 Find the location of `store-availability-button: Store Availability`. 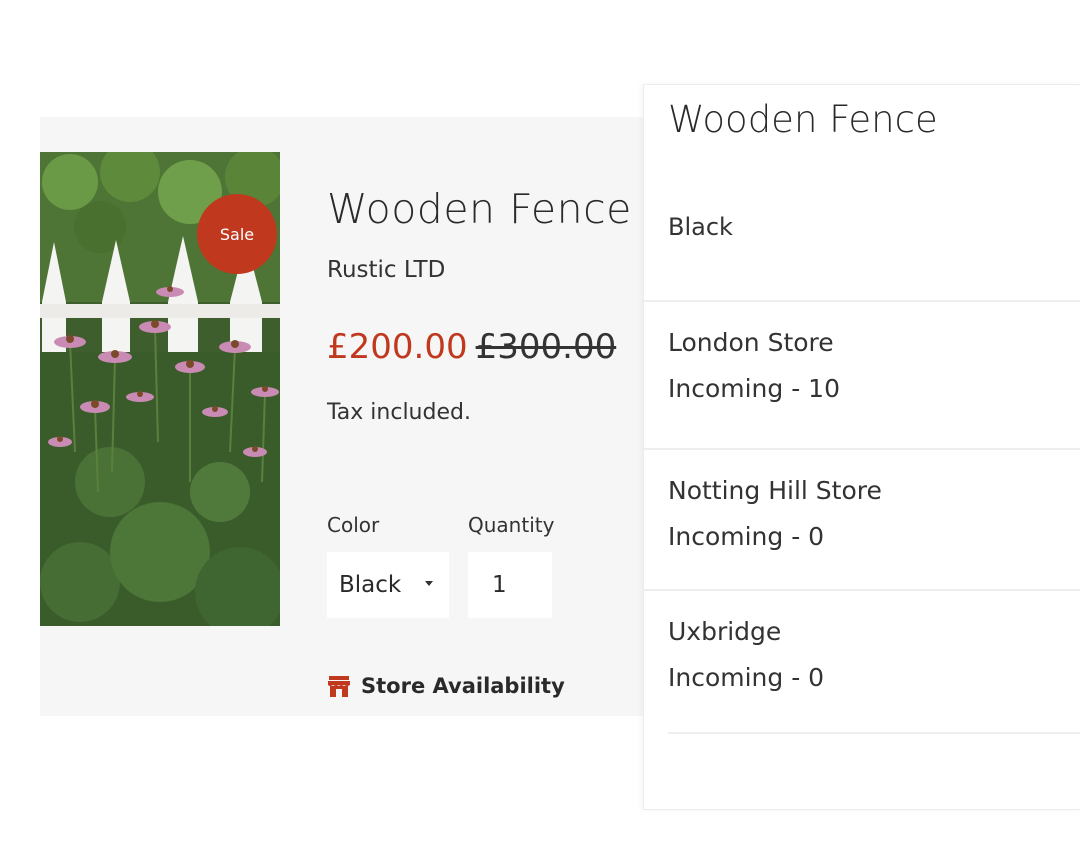

store-availability-button: Store Availability is located at coordinates (446, 686).